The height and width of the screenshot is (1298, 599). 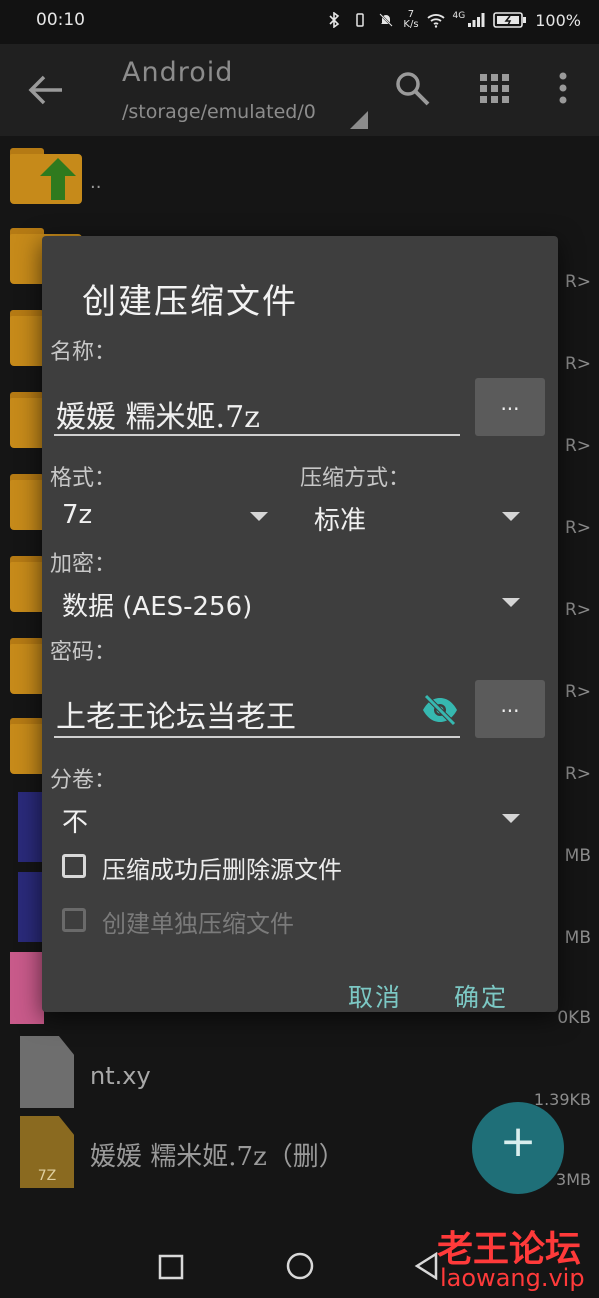 What do you see at coordinates (375, 996) in the screenshot?
I see `cancel-button: 取消` at bounding box center [375, 996].